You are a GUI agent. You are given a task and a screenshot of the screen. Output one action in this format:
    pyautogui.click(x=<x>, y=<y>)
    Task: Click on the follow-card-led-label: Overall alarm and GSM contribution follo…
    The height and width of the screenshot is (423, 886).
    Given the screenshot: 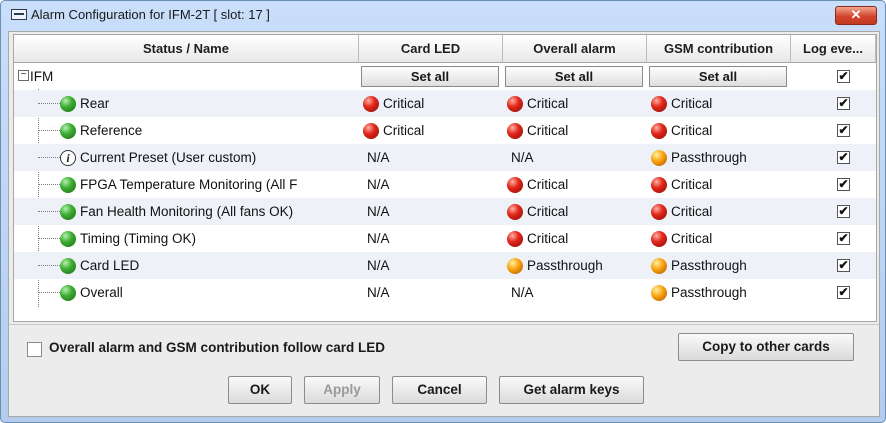 What is the action you would take?
    pyautogui.click(x=217, y=347)
    